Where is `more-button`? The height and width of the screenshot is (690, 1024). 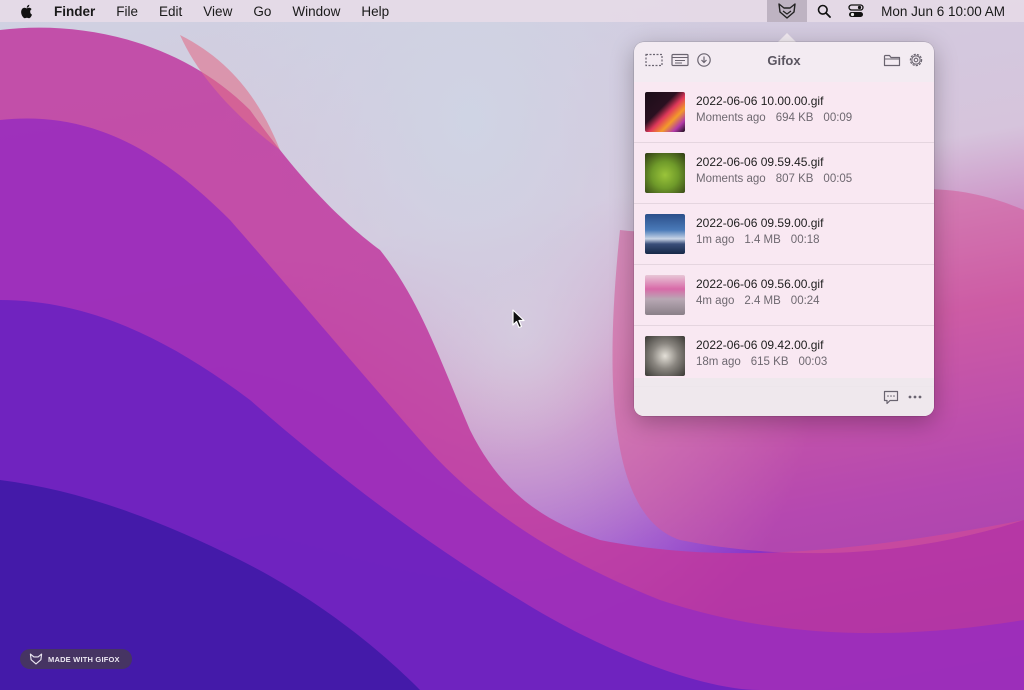 more-button is located at coordinates (915, 397).